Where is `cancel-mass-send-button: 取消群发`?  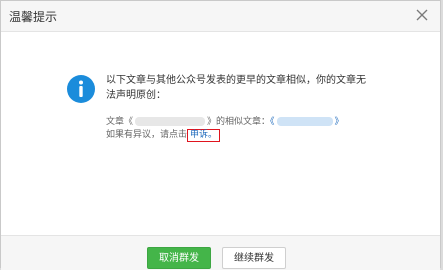 cancel-mass-send-button: 取消群发 is located at coordinates (179, 258).